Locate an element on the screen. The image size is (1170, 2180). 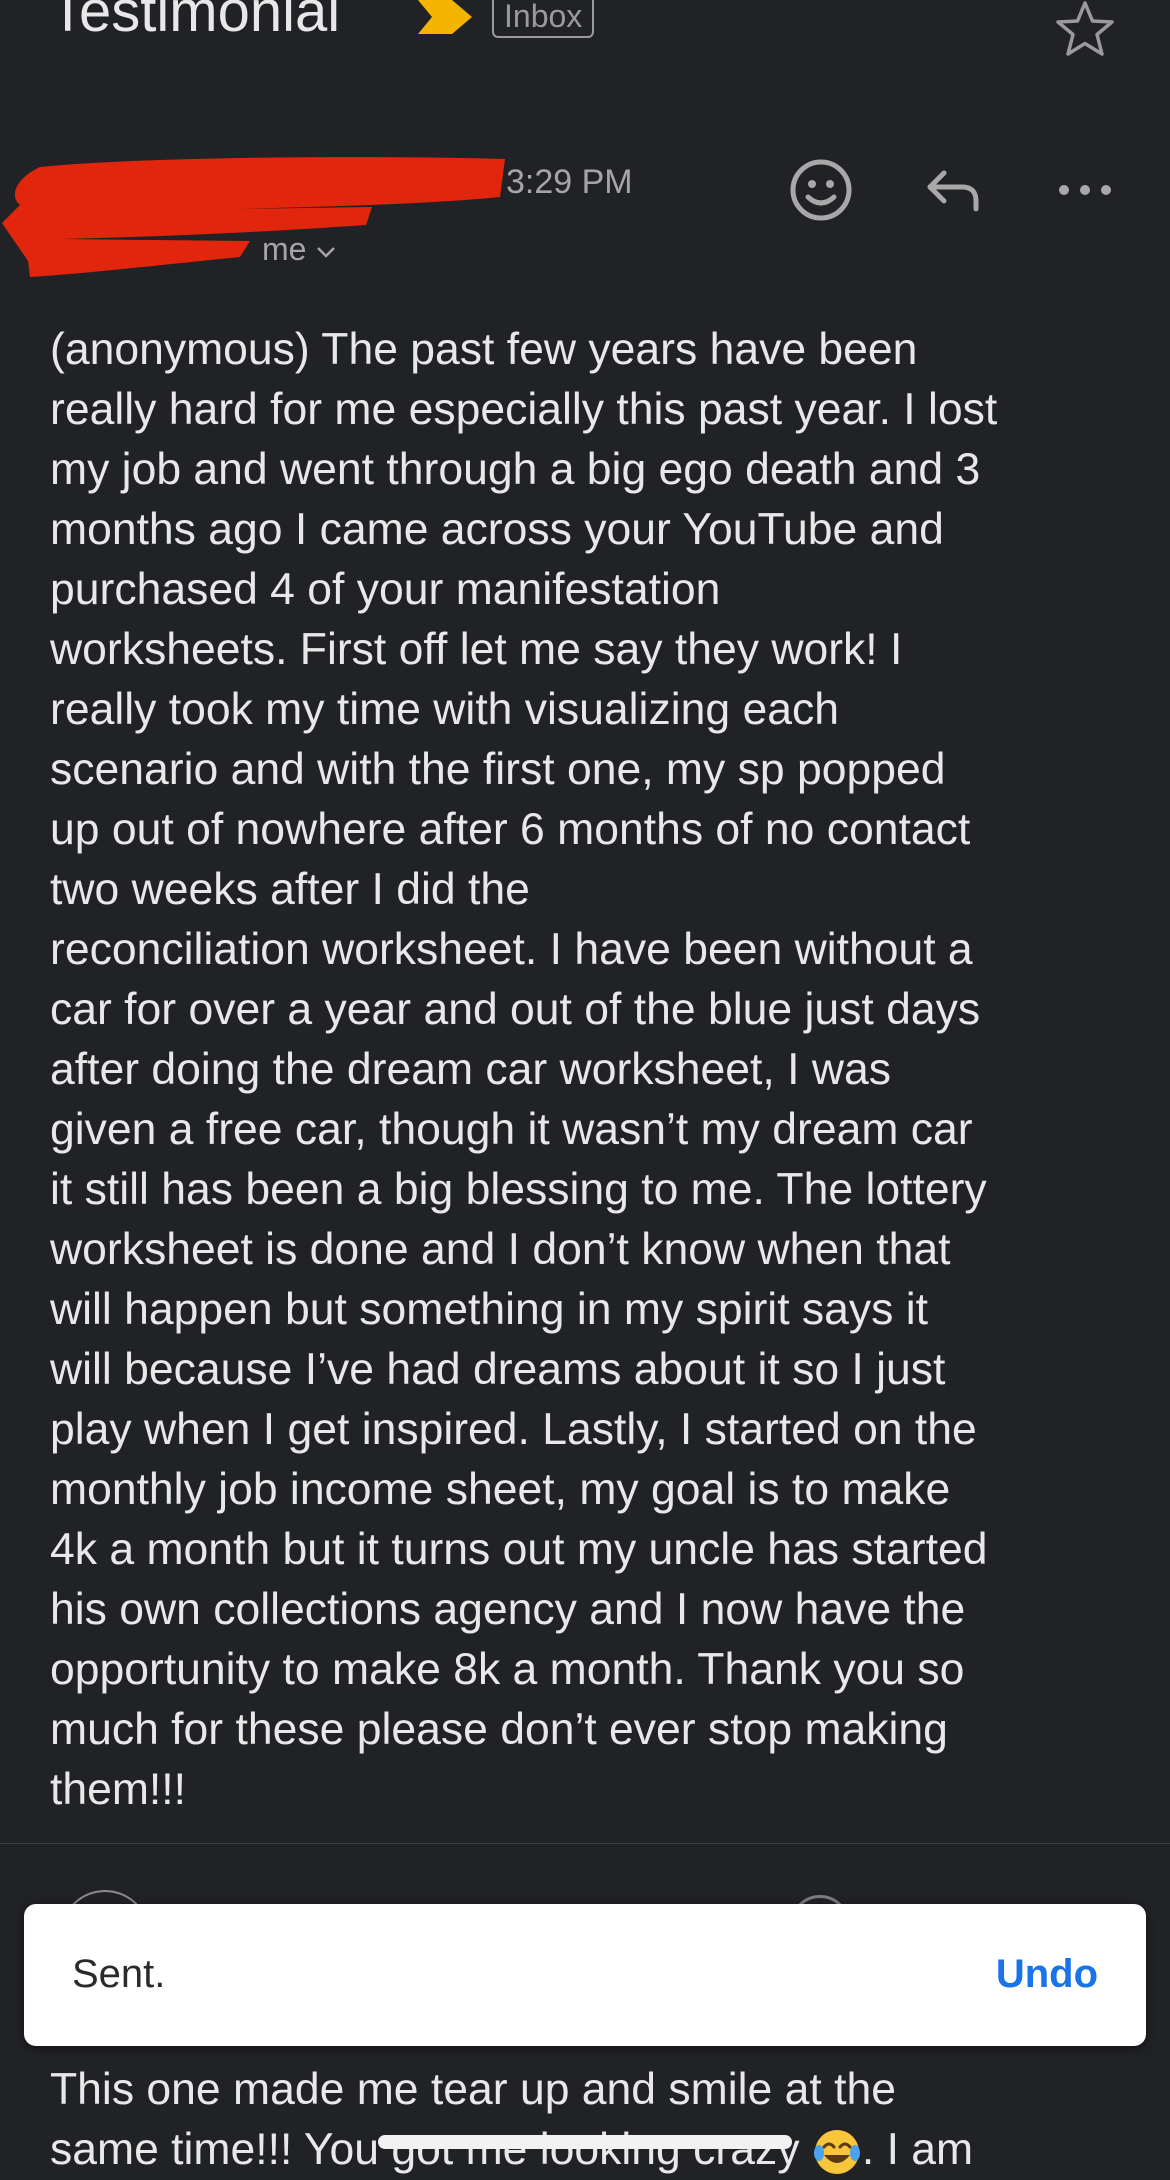
laughing-crying-emoji-icon is located at coordinates (836, 2152).